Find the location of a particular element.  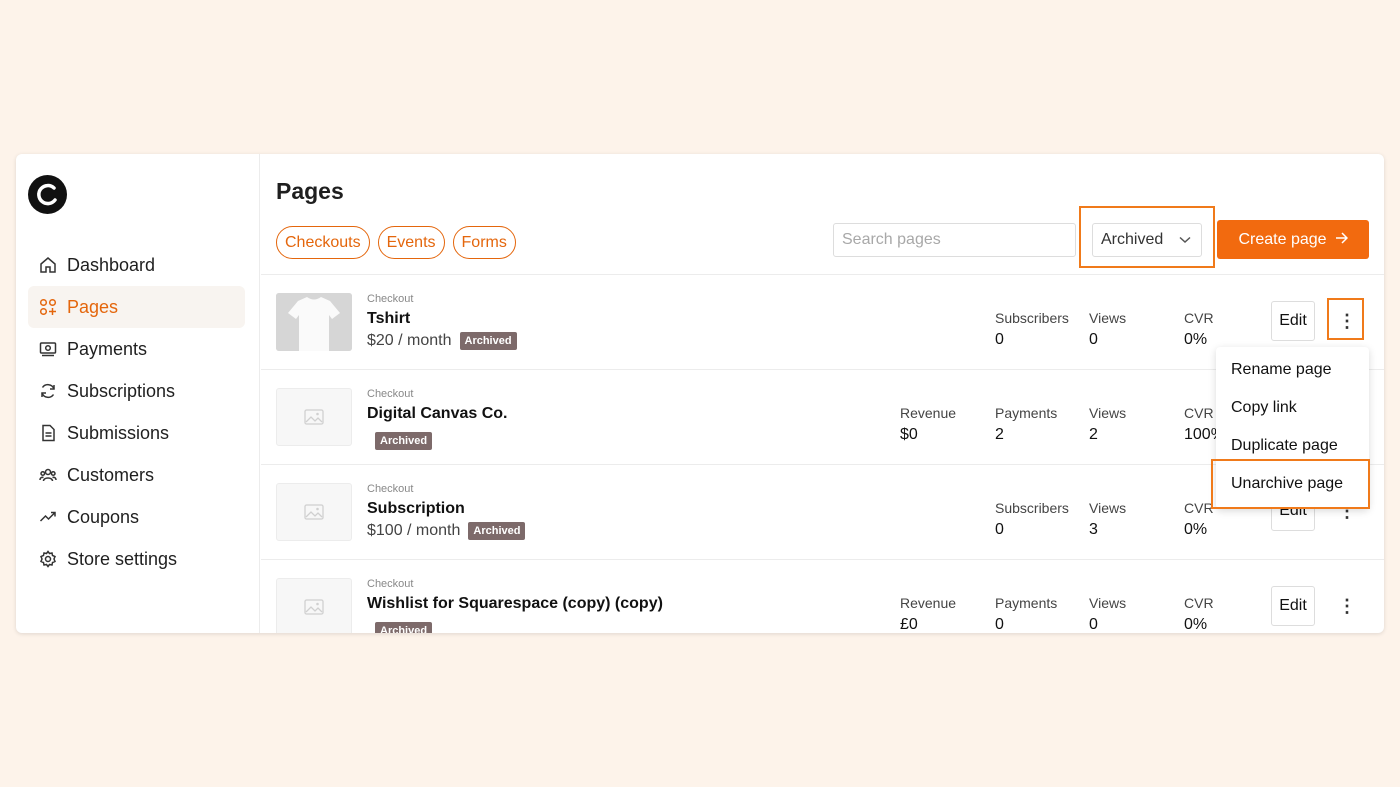

menu-item-copy-link: Copy link is located at coordinates (1264, 408).